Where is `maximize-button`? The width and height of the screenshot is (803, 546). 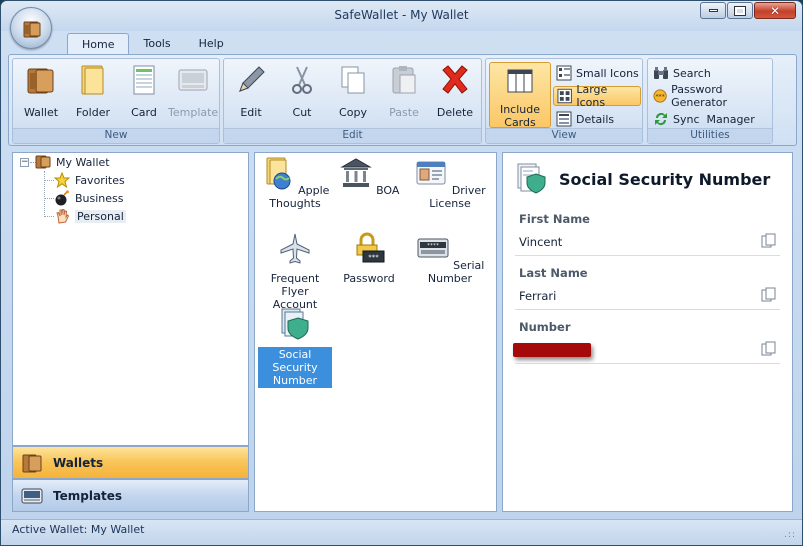 maximize-button is located at coordinates (740, 10).